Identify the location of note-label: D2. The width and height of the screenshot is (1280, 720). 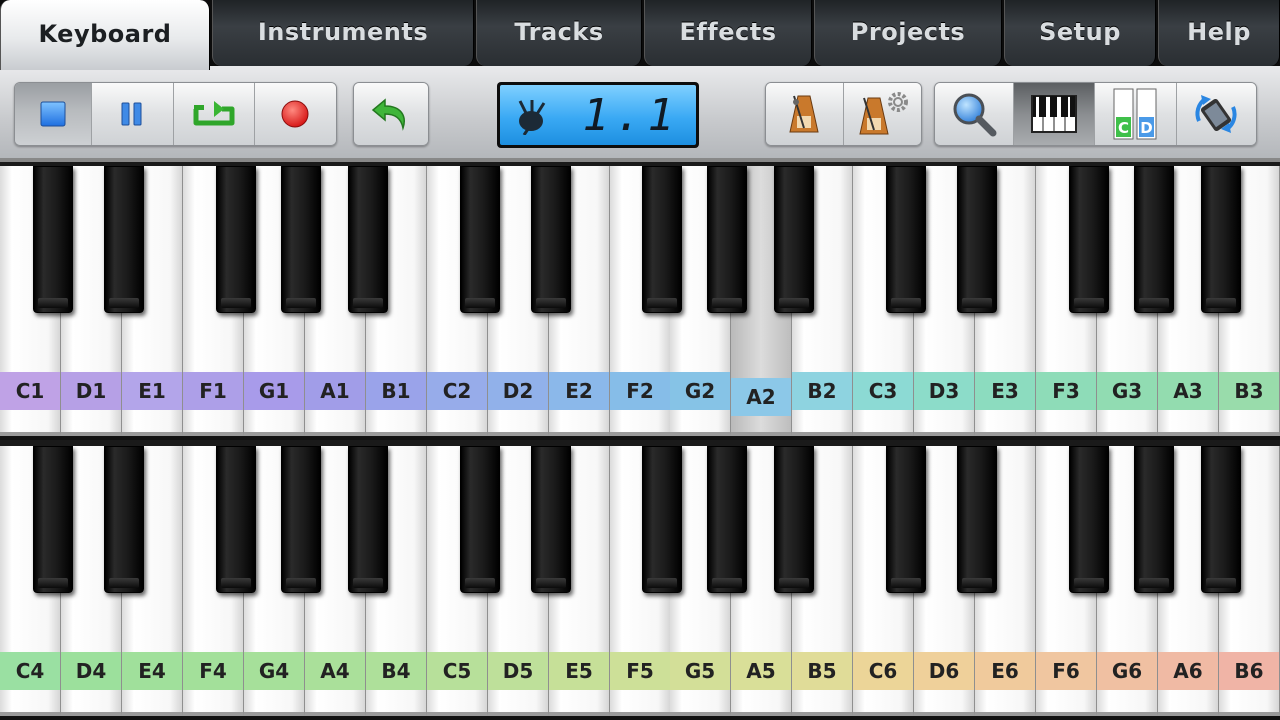
(518, 391).